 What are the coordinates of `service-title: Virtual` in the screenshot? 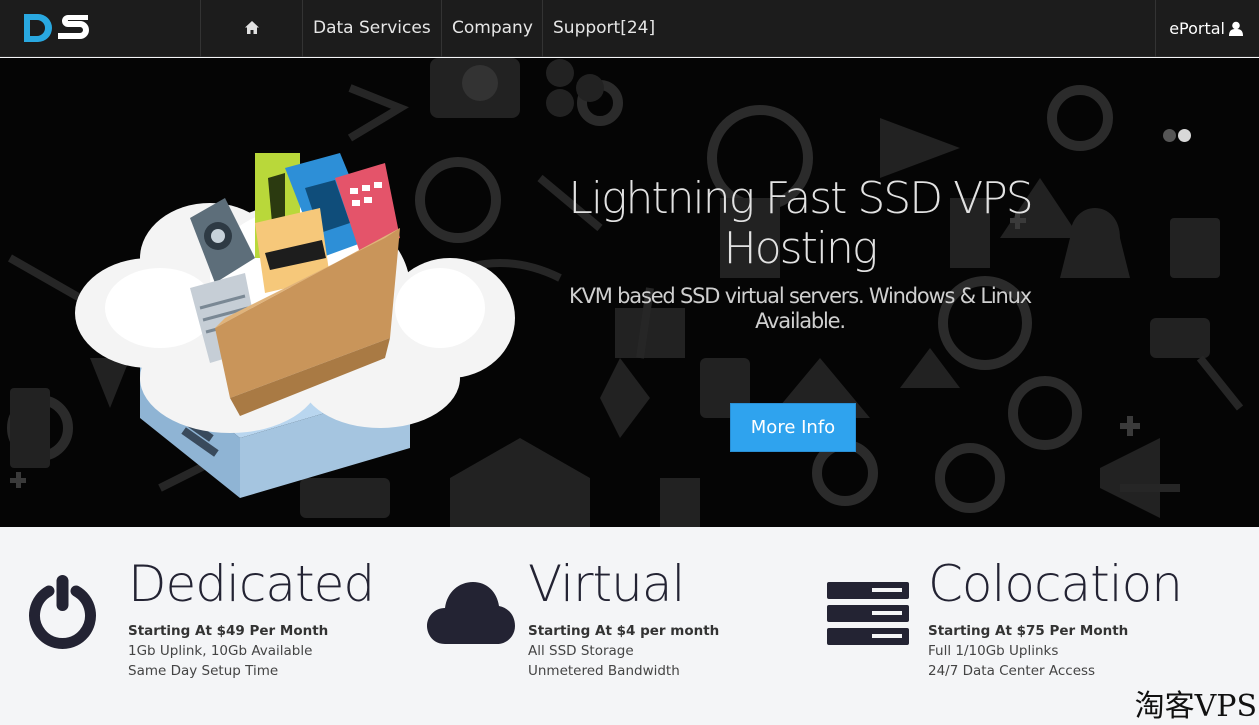 It's located at (606, 584).